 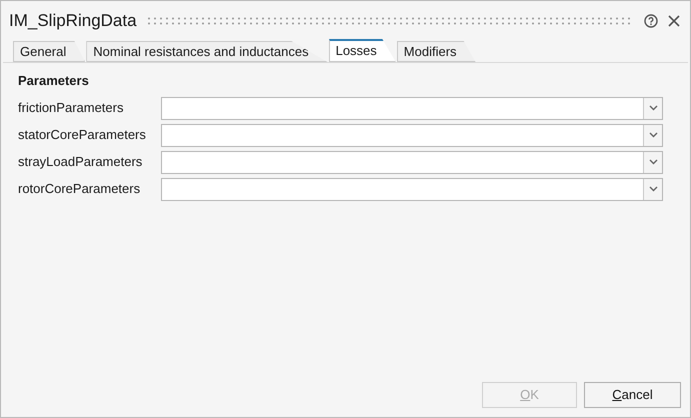 I want to click on parameter-label: statorCoreParameters, so click(x=82, y=135).